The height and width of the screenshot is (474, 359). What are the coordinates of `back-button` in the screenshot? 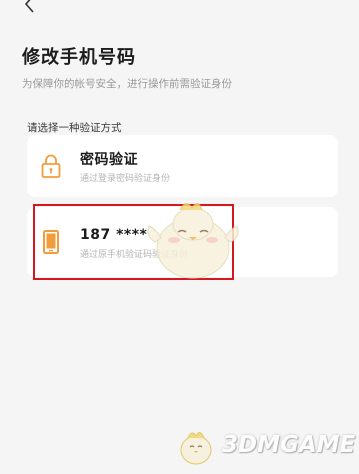 It's located at (30, 7).